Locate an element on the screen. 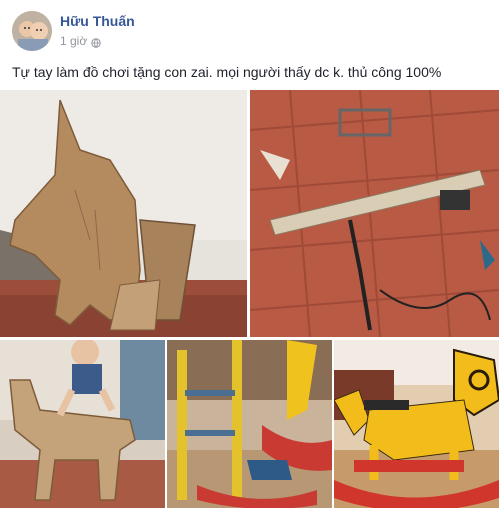 The width and height of the screenshot is (499, 508). author-avatar is located at coordinates (32, 31).